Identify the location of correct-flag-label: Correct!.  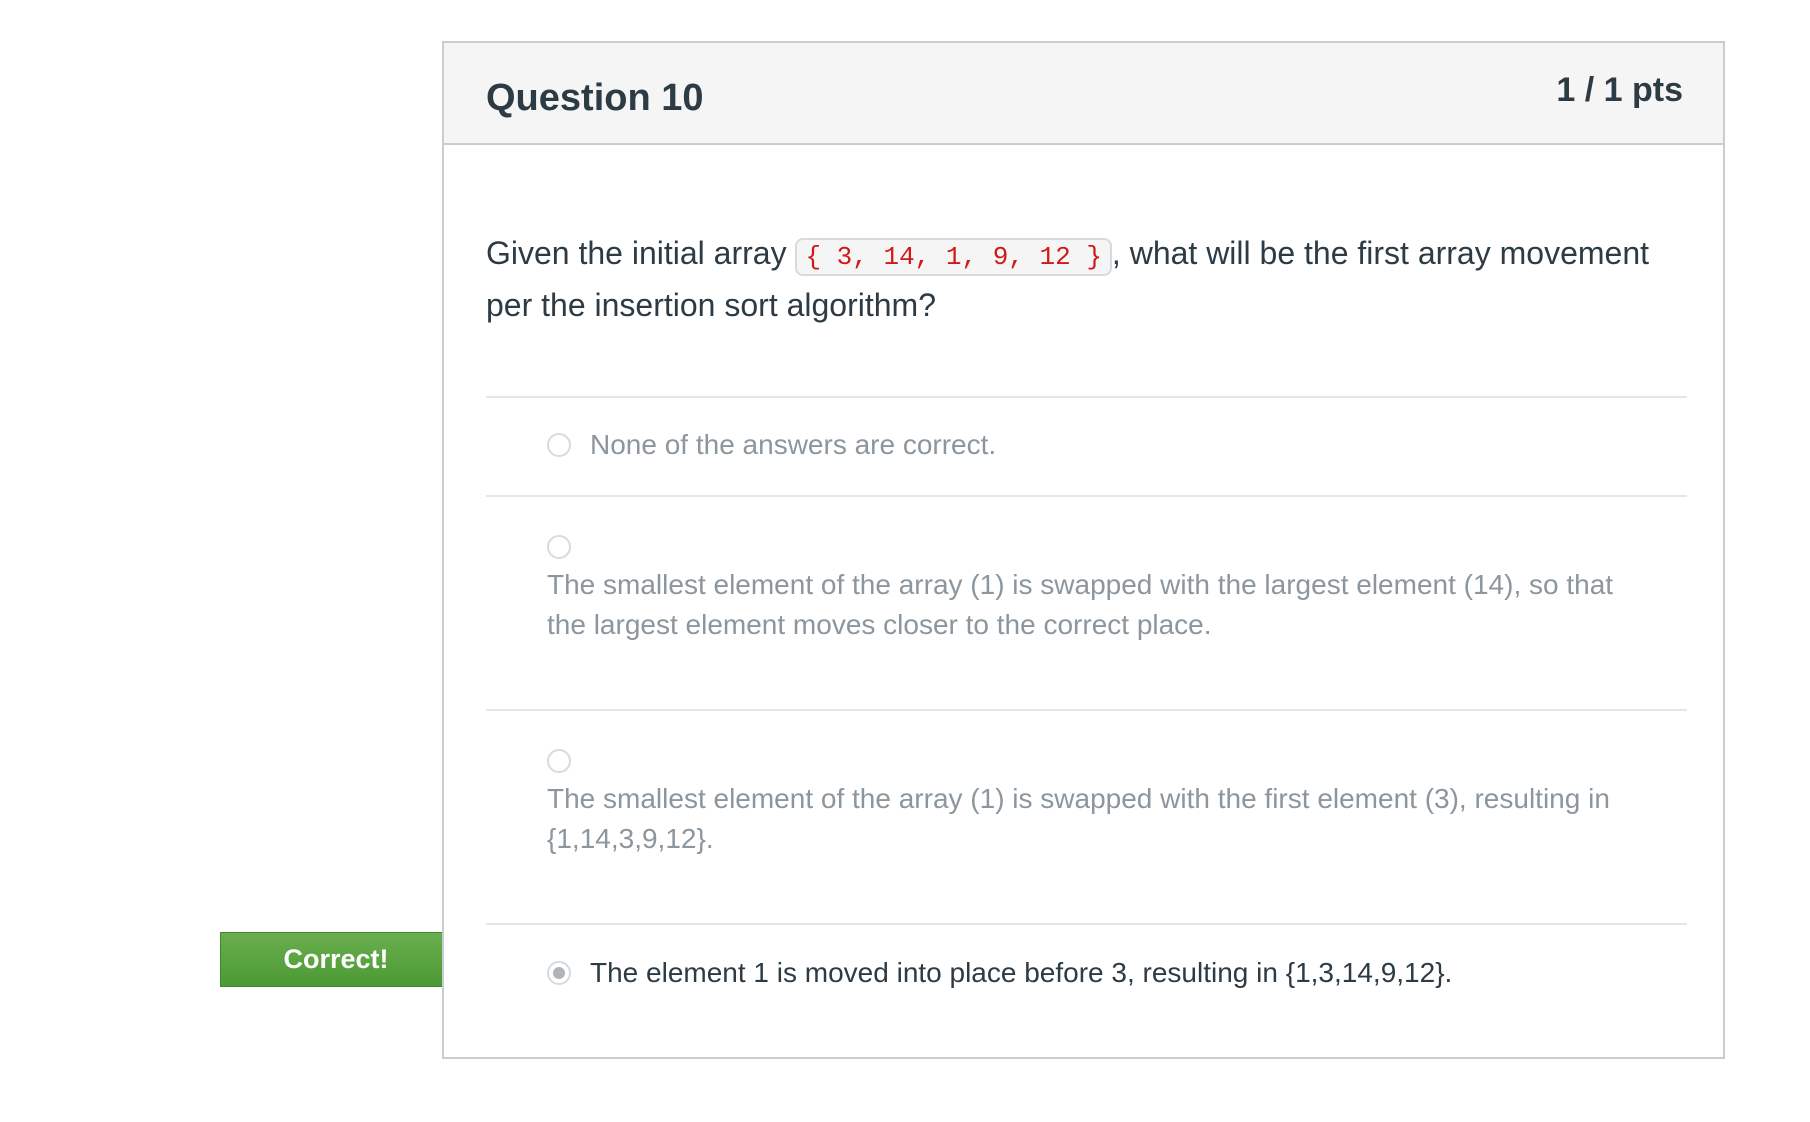
(336, 959).